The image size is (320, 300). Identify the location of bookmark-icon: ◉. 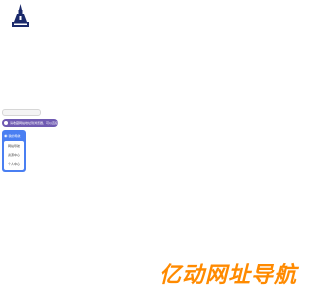
(6, 135).